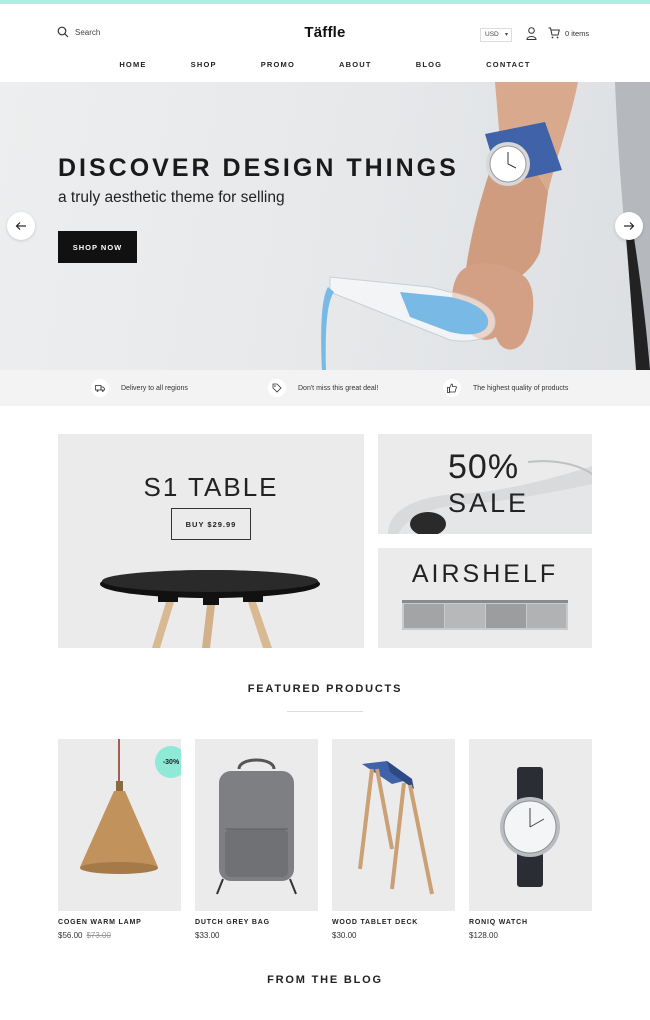 Image resolution: width=650 pixels, height=1020 pixels. I want to click on currency-select: USD ▾, so click(496, 35).